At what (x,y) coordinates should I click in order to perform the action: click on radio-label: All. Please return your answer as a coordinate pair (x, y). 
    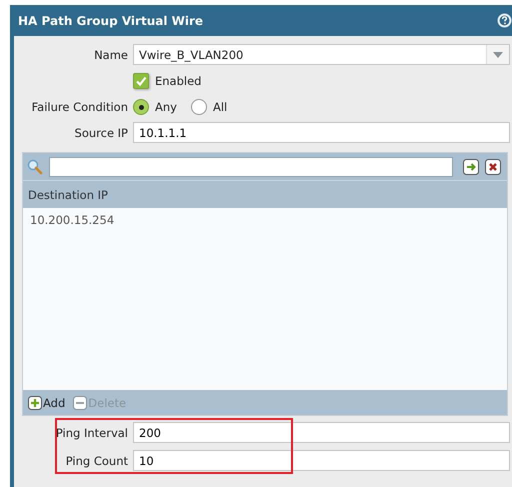
    Looking at the image, I should click on (220, 107).